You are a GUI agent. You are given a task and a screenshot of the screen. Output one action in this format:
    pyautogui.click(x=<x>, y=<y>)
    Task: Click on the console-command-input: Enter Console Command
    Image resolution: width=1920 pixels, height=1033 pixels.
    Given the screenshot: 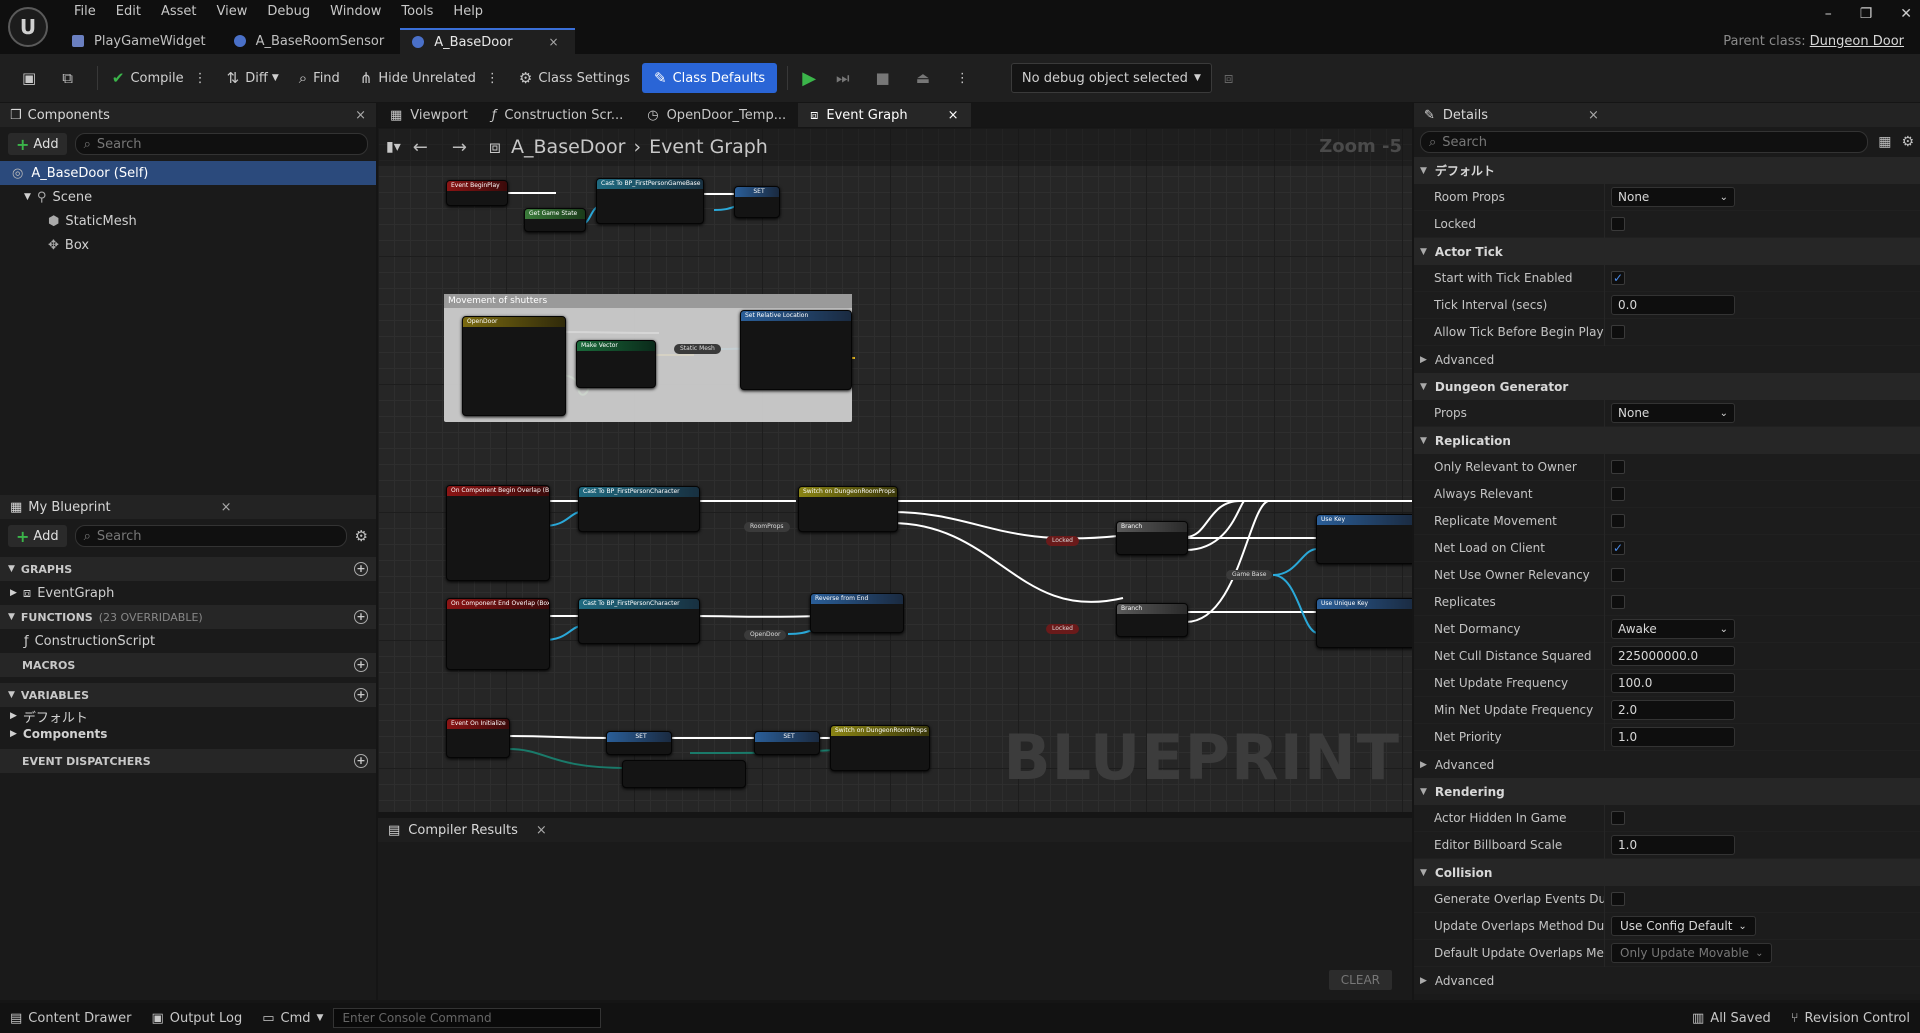 What is the action you would take?
    pyautogui.click(x=467, y=1018)
    